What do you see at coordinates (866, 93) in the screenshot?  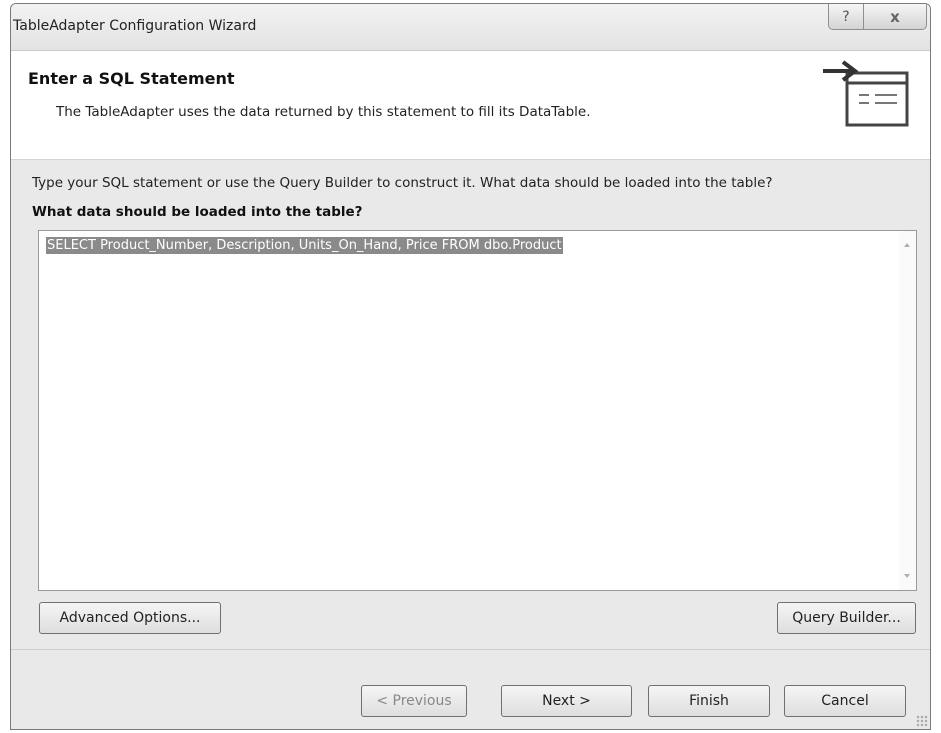 I see `sql-statement-icon` at bounding box center [866, 93].